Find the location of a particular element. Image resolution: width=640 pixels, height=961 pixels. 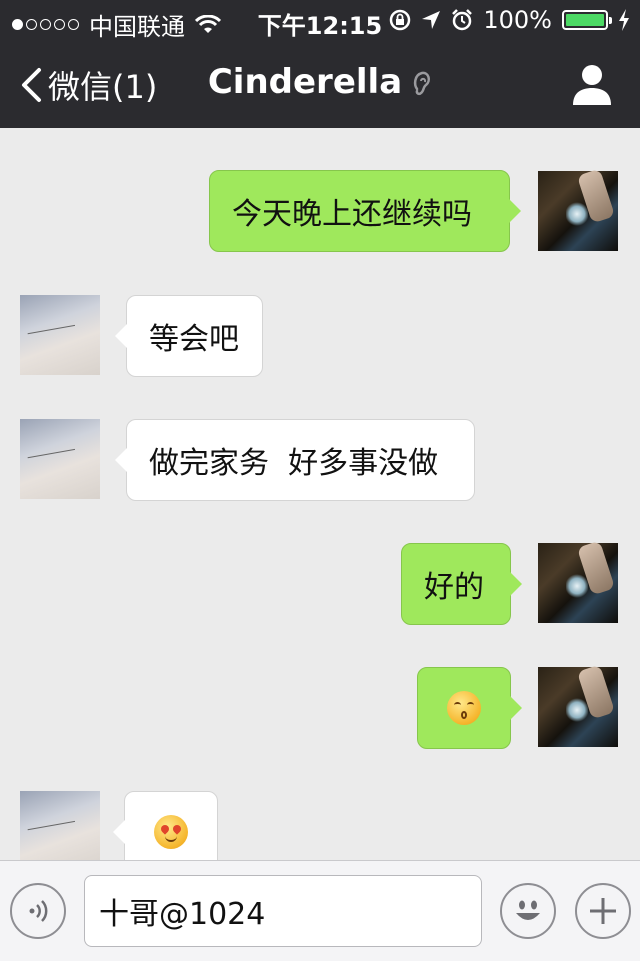

incoming-message-bubble: 做完家务 好多事没做 is located at coordinates (295, 460).